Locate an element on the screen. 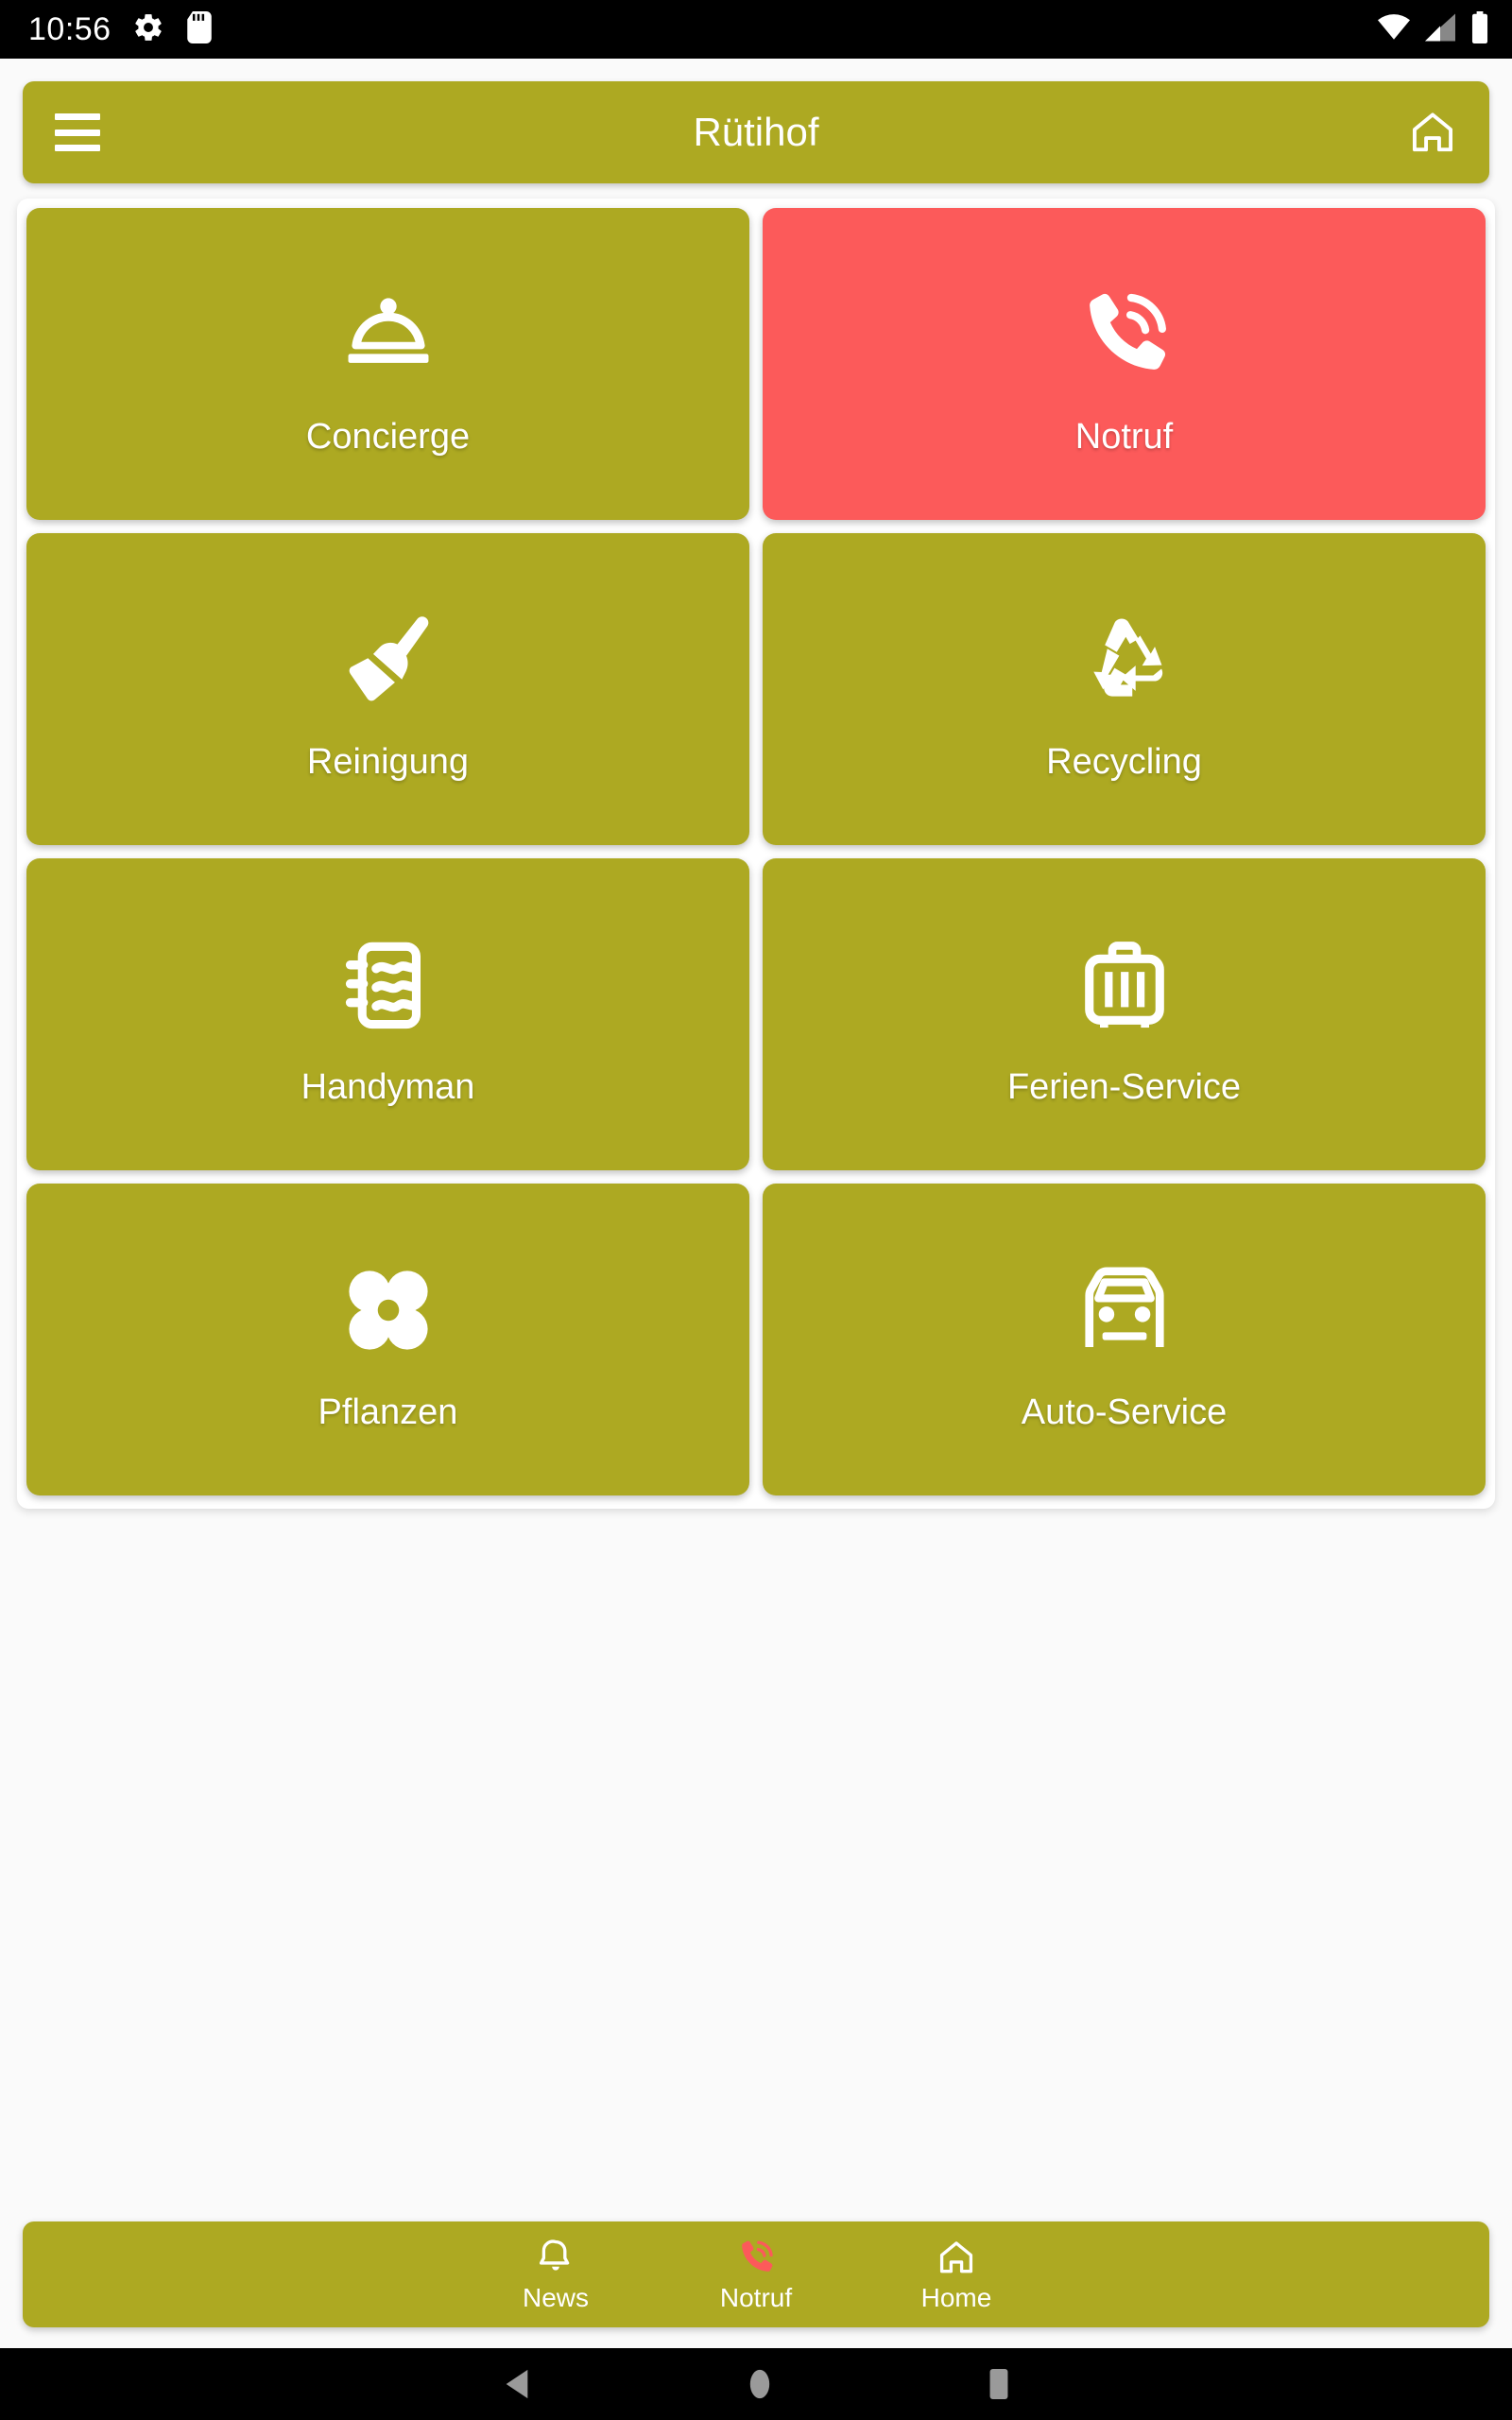 This screenshot has width=1512, height=2420. service-tile-ferien-service: Ferien-Service is located at coordinates (1124, 1014).